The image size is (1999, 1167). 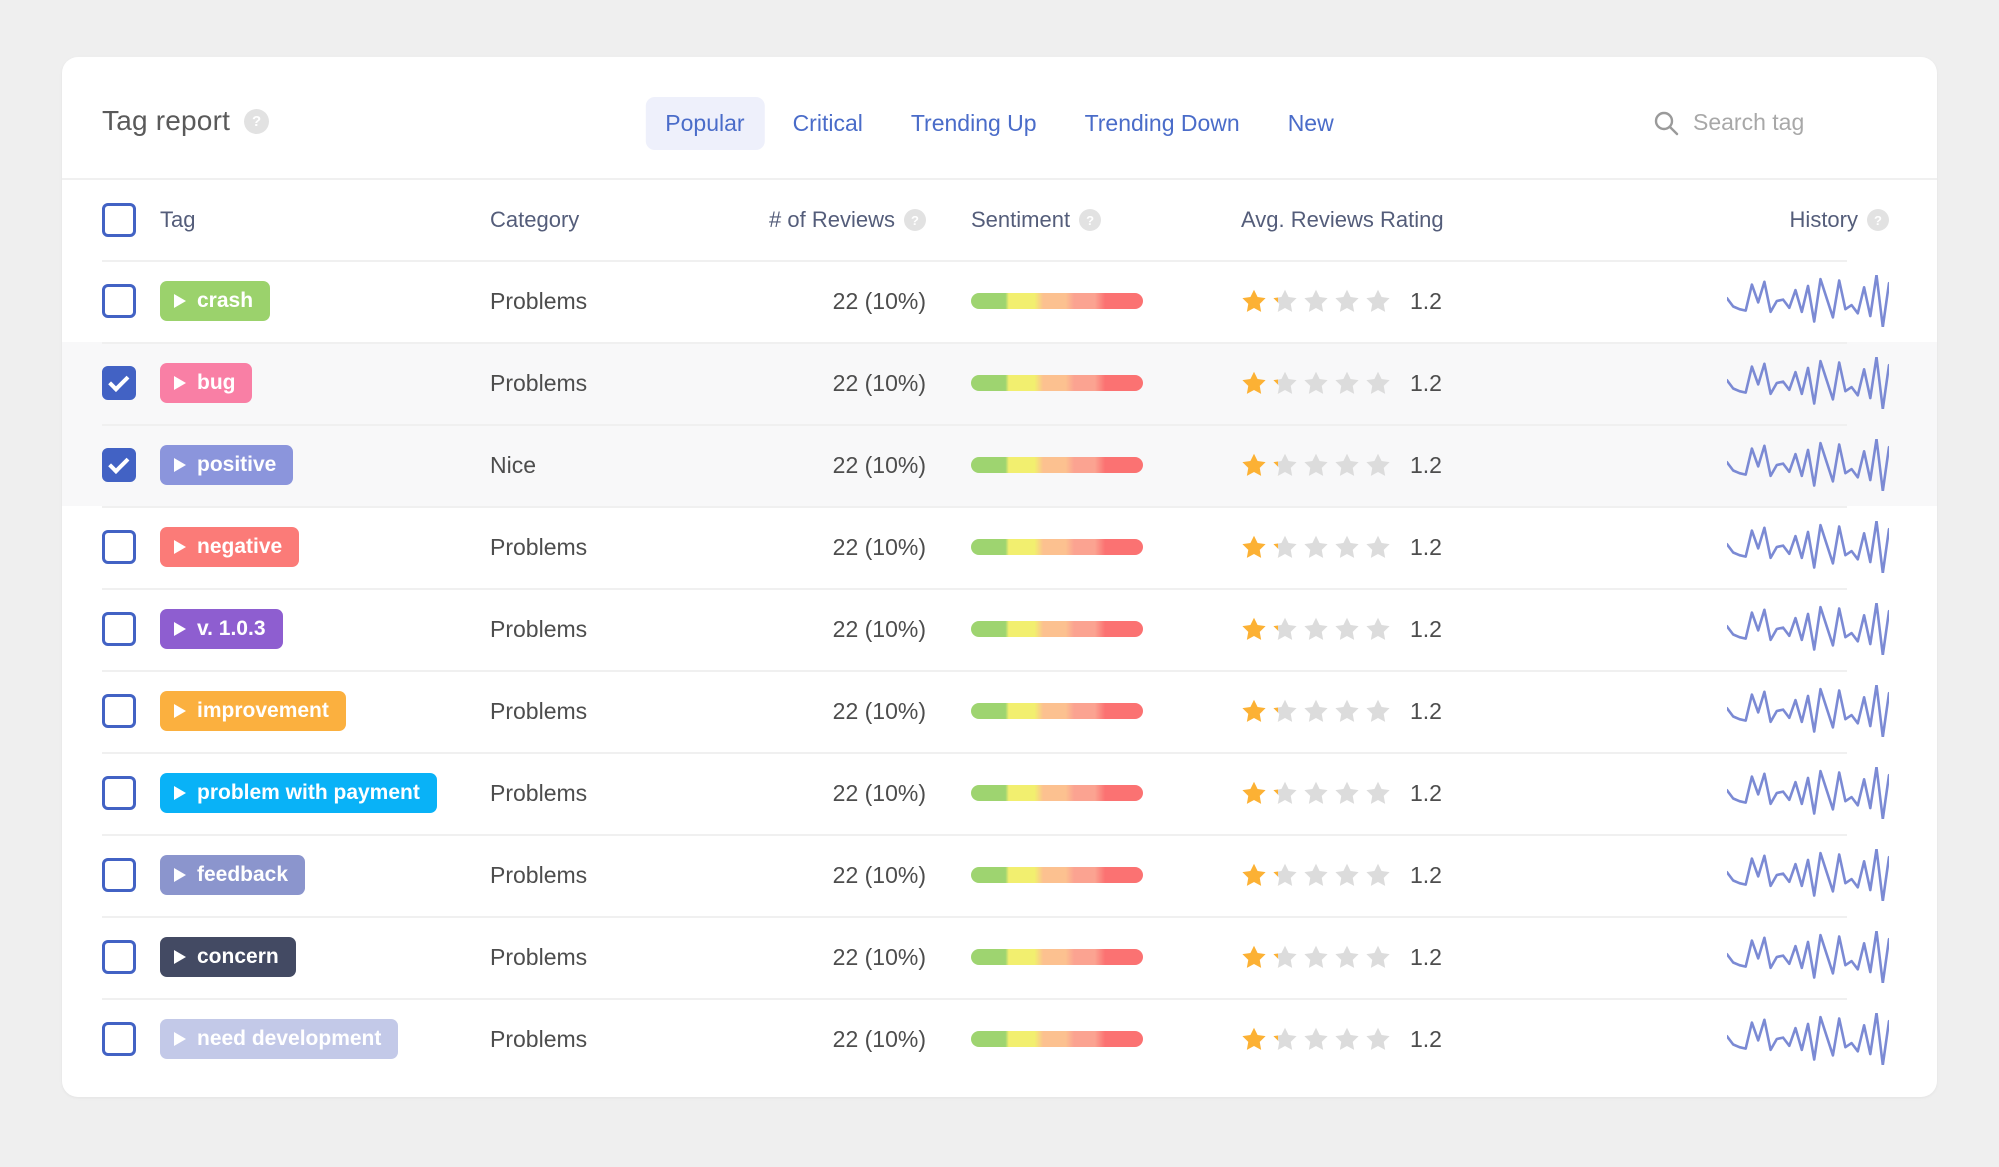 What do you see at coordinates (325, 875) in the screenshot?
I see `tag-cell: feedback` at bounding box center [325, 875].